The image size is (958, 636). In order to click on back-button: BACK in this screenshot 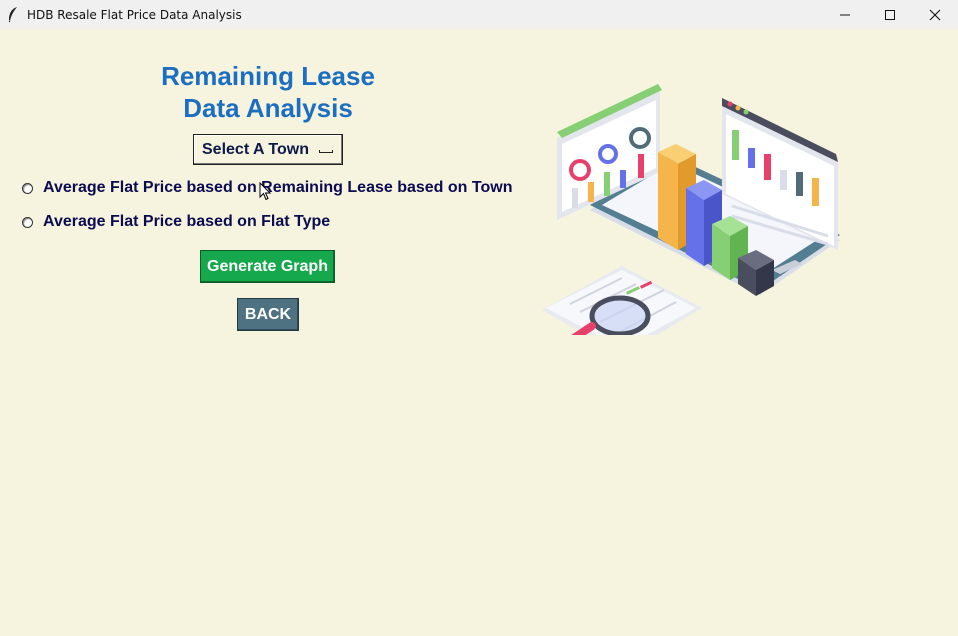, I will do `click(268, 314)`.